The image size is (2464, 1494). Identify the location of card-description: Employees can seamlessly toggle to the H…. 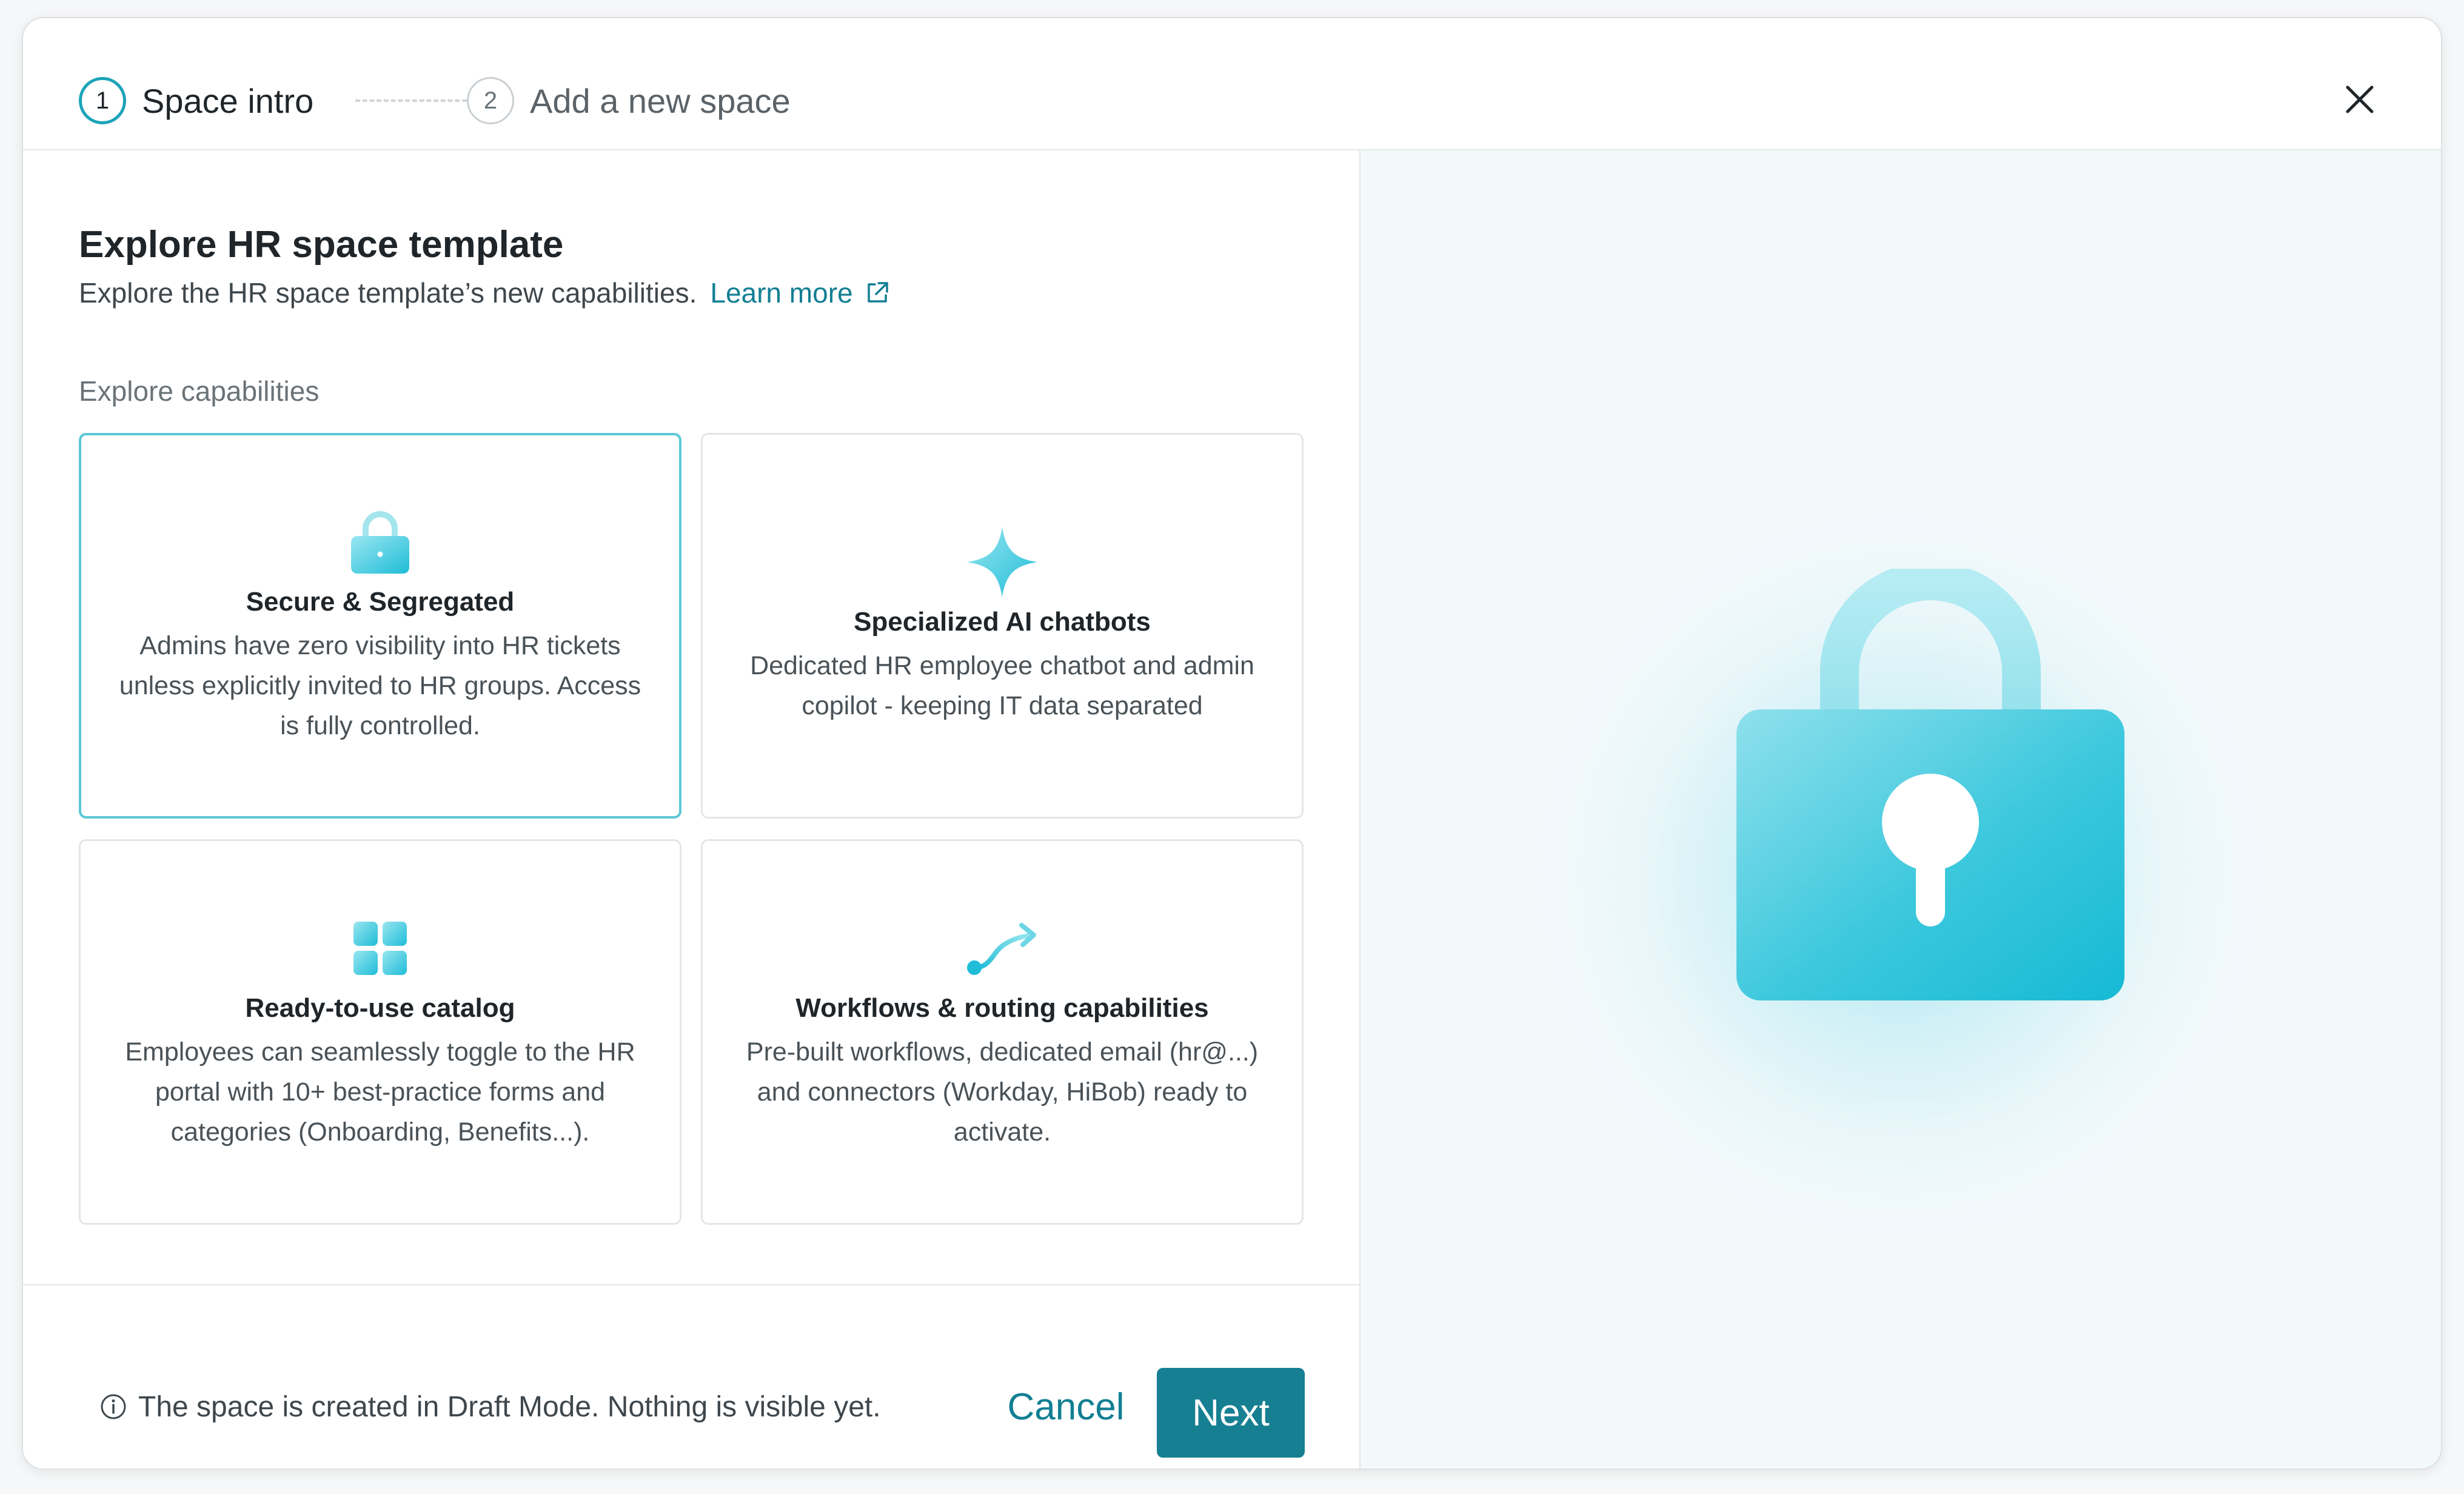
(380, 1092).